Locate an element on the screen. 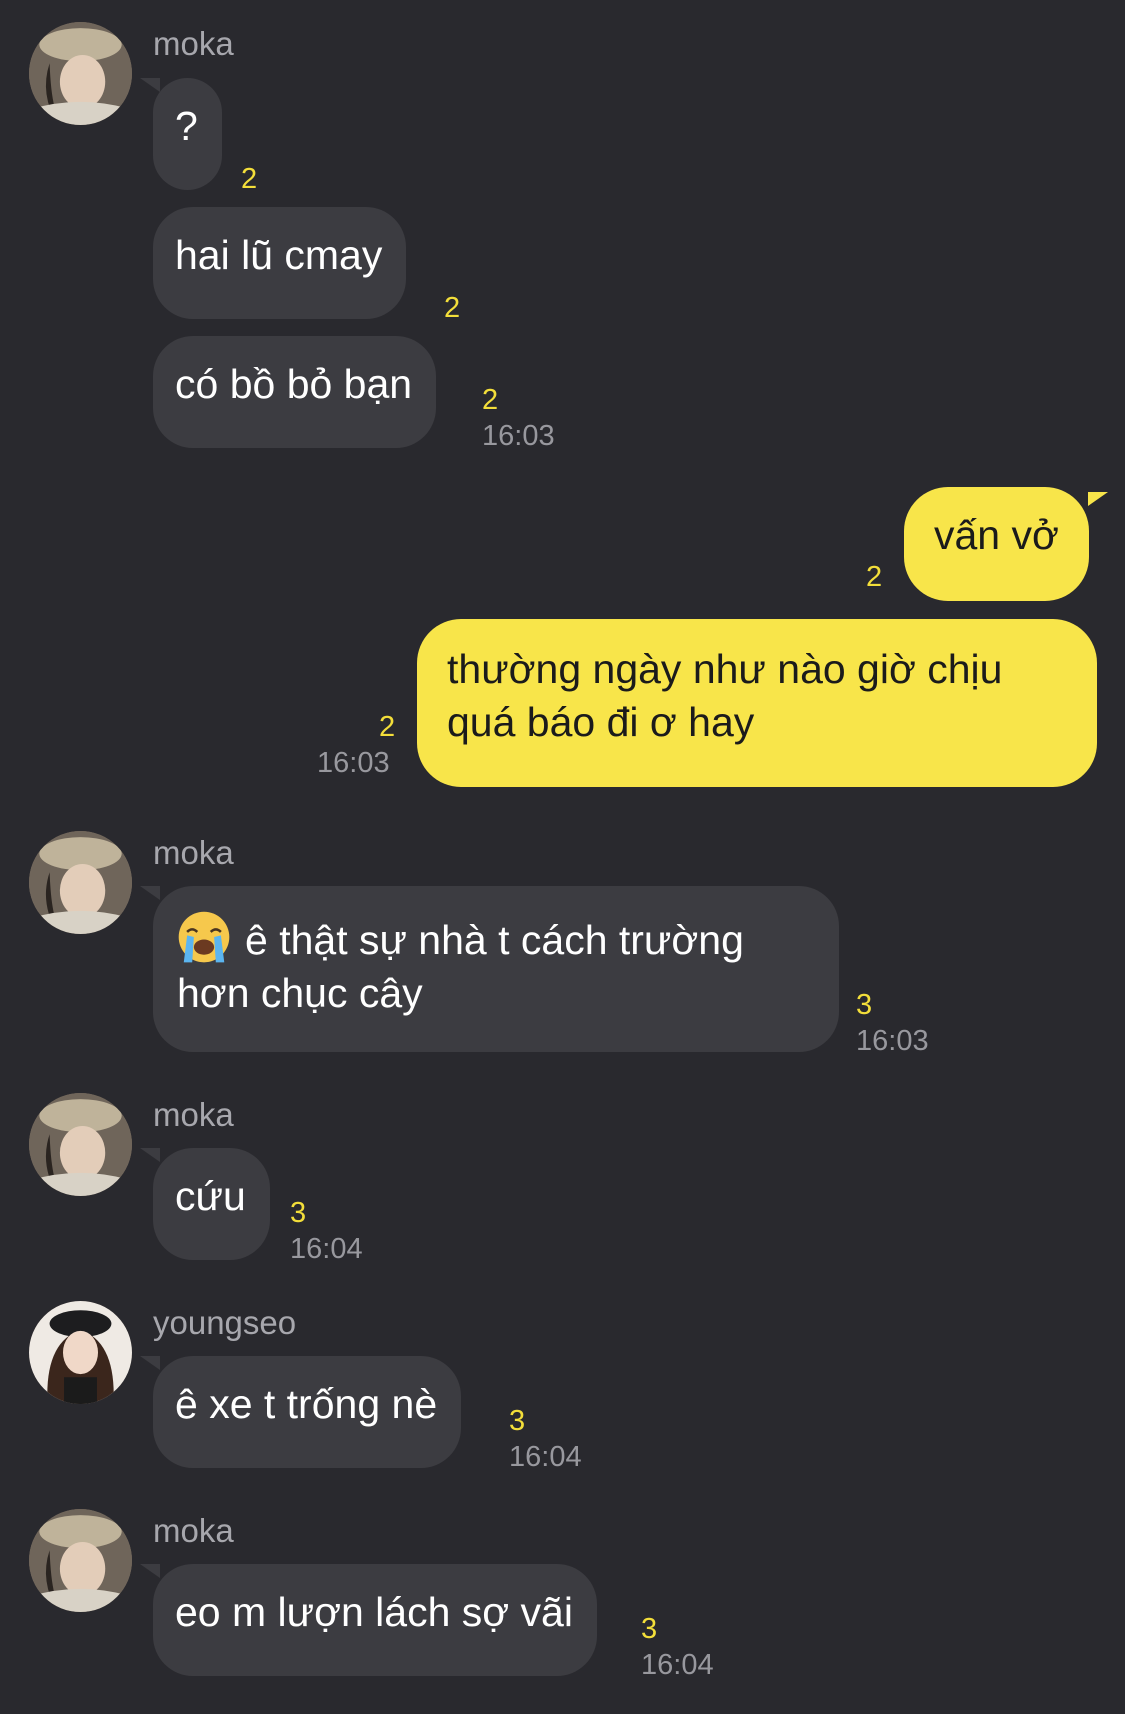 The width and height of the screenshot is (1125, 1714). message-text: ? is located at coordinates (186, 126).